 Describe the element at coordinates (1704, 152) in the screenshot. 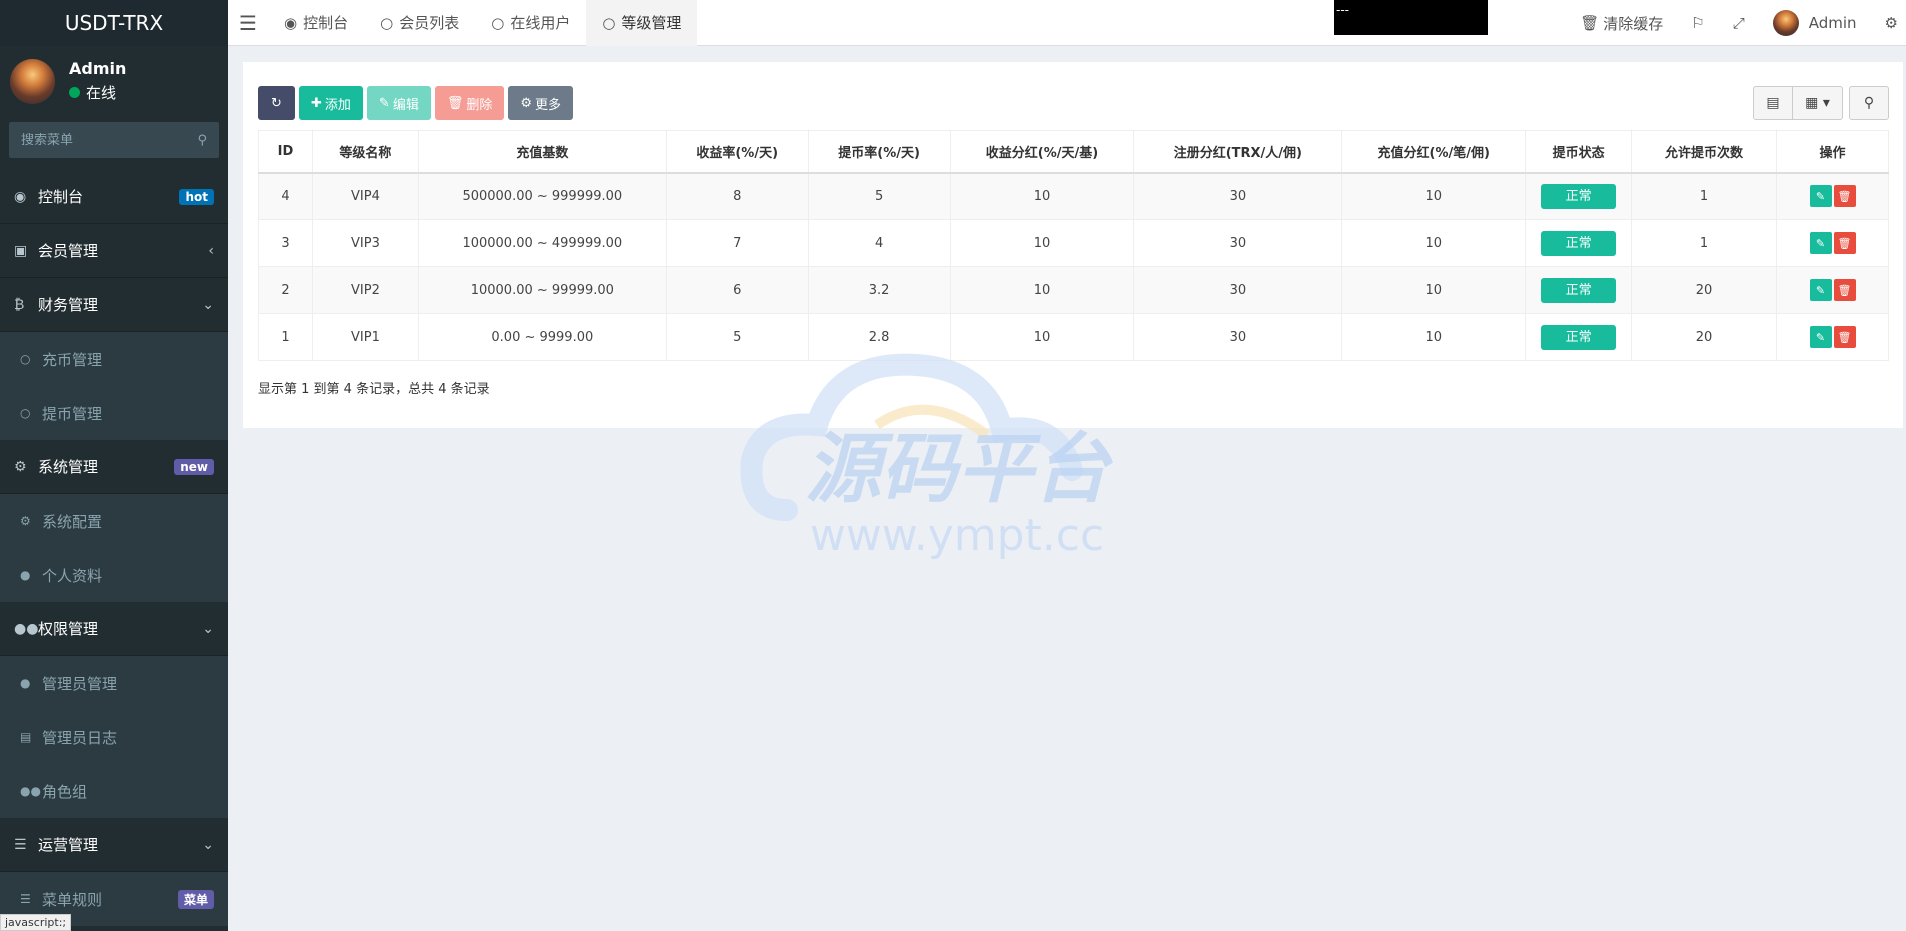

I see `col-header: 允许提币次数` at that location.